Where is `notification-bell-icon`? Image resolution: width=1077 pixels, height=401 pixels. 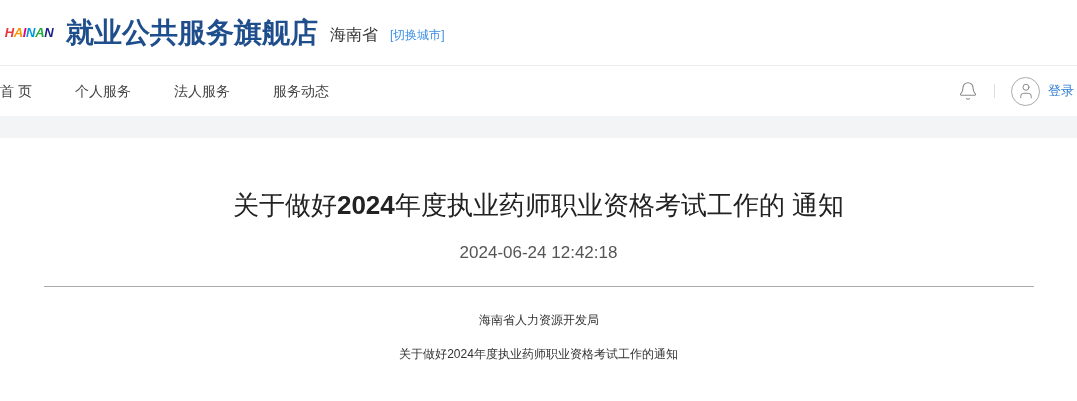 notification-bell-icon is located at coordinates (968, 91).